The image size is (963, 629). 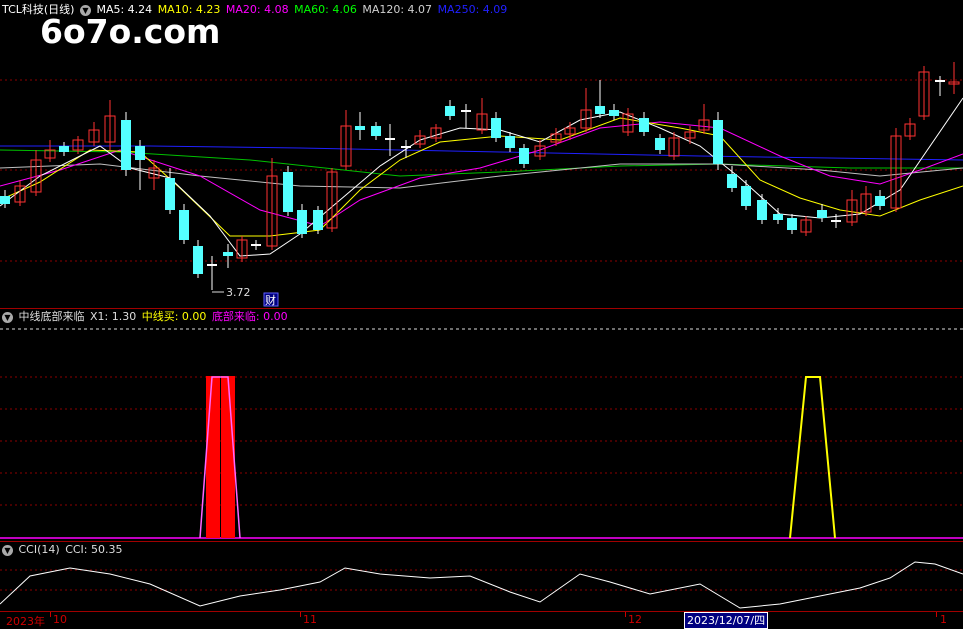 What do you see at coordinates (943, 619) in the screenshot?
I see `axis-label-jan: 1` at bounding box center [943, 619].